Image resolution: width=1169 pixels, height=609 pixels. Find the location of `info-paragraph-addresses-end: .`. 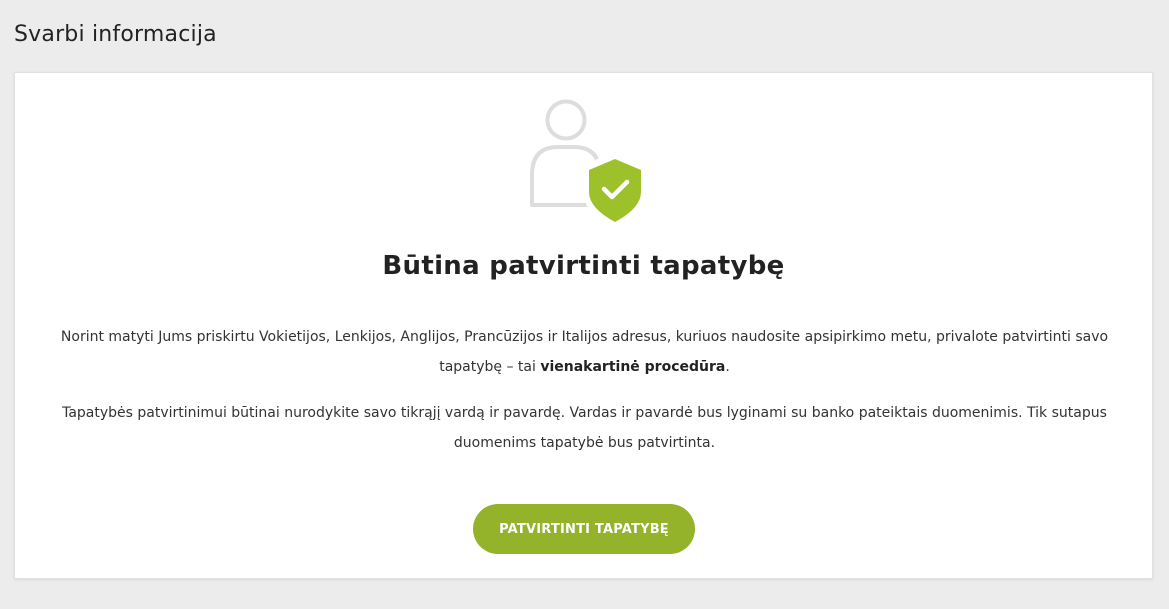

info-paragraph-addresses-end: . is located at coordinates (727, 367).